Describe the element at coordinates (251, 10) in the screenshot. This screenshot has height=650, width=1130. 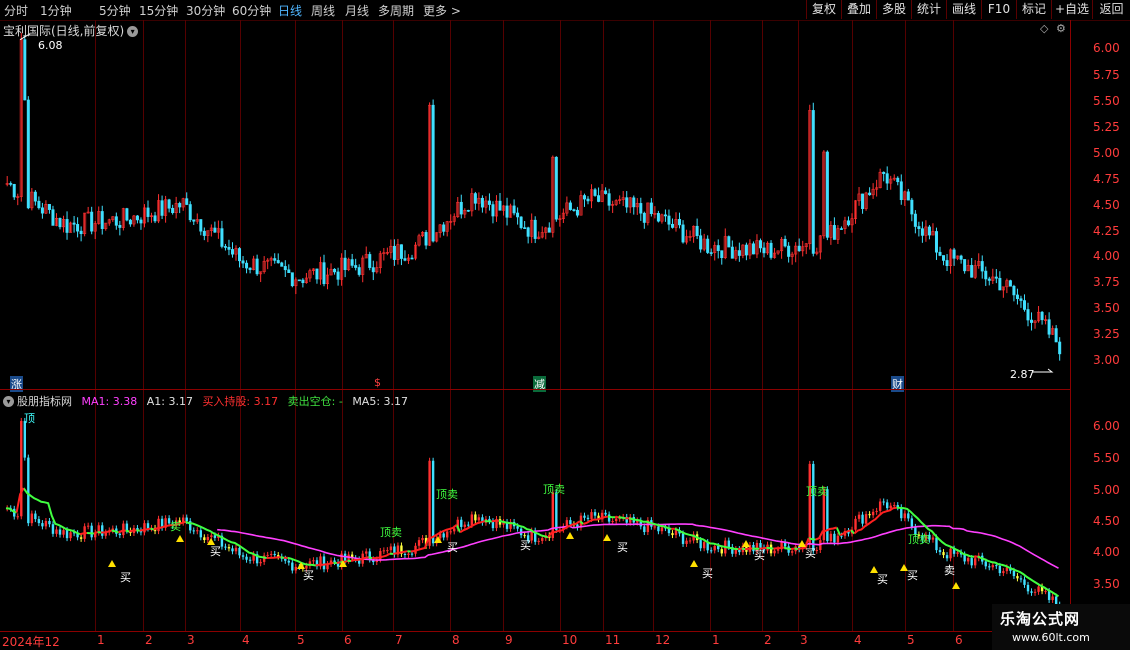
I see `tf-60min: 60分钟` at that location.